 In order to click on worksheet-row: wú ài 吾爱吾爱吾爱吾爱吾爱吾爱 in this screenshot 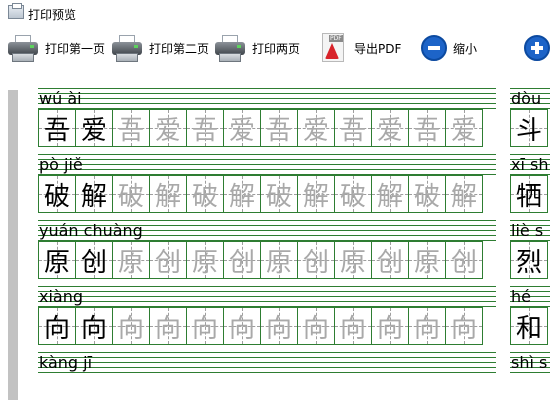, I will do `click(267, 121)`.